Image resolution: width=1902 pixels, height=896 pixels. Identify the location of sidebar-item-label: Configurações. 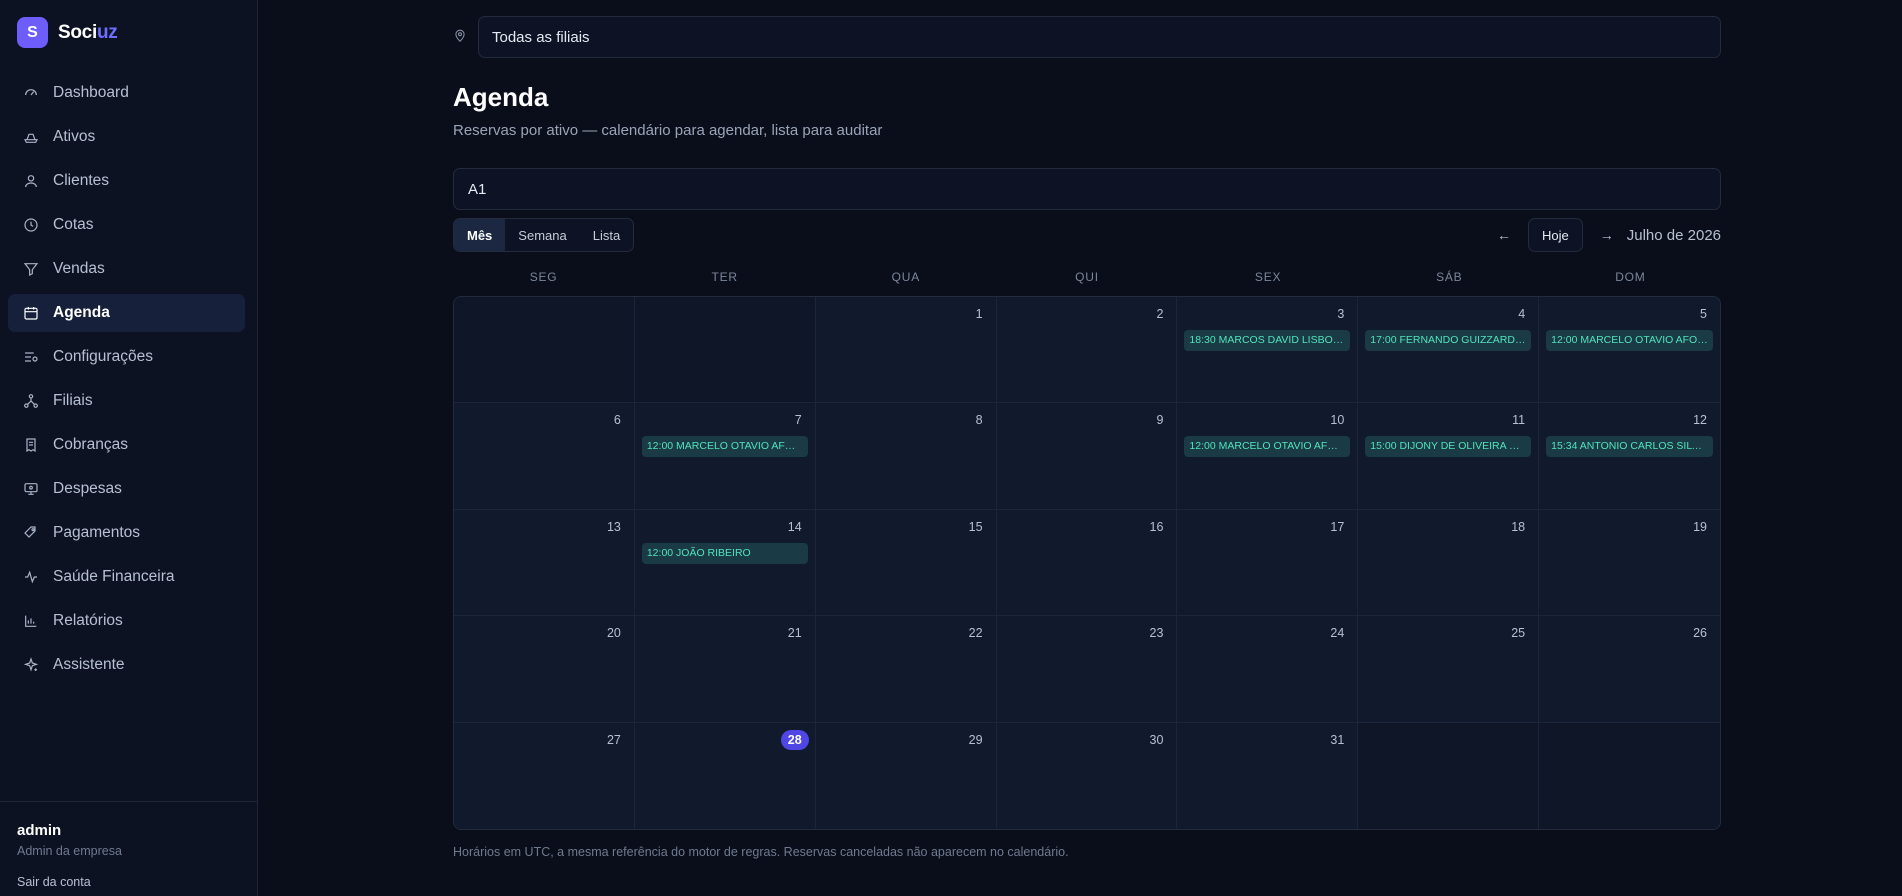
(103, 356).